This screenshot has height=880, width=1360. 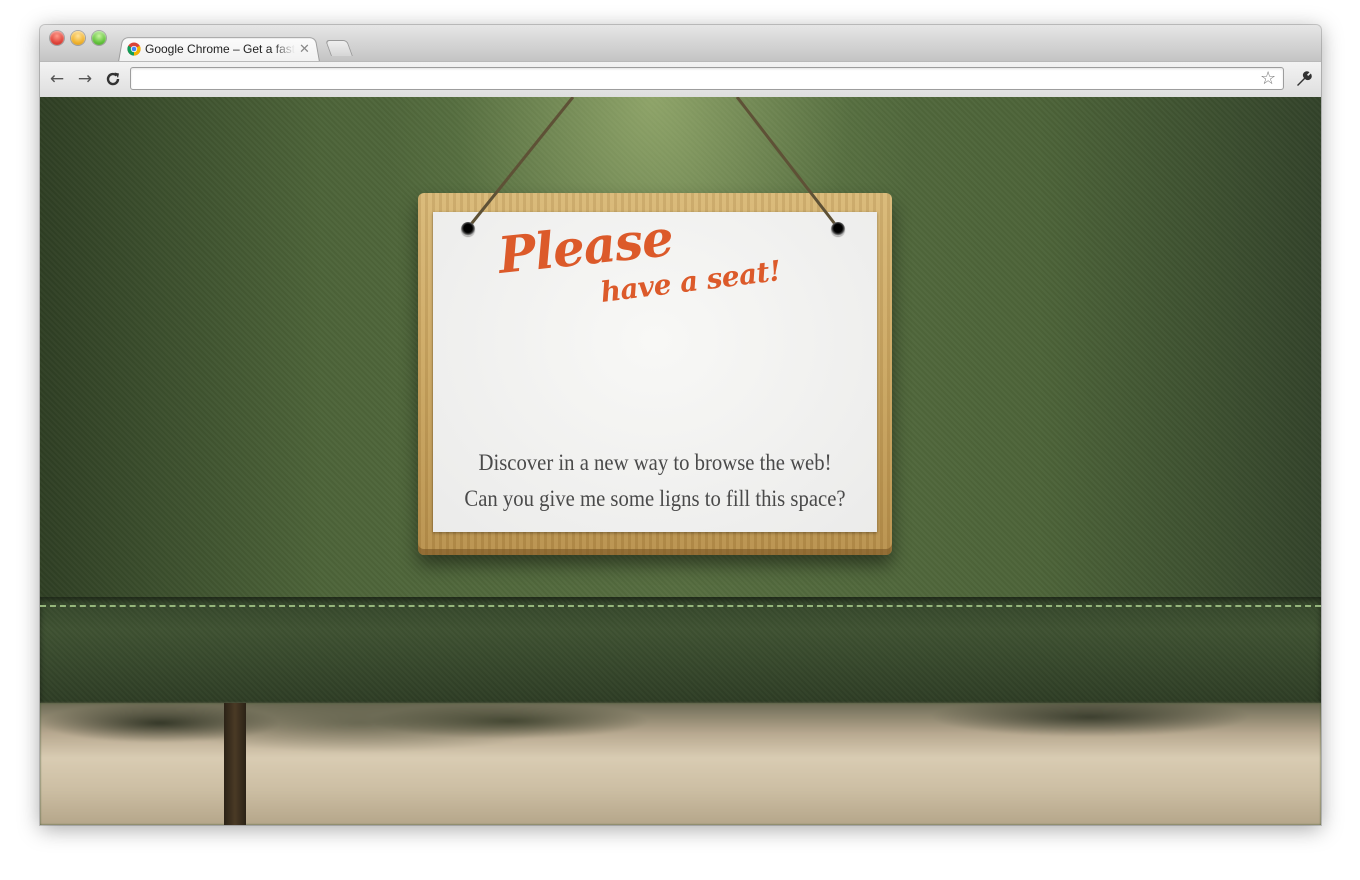 What do you see at coordinates (57, 79) in the screenshot?
I see `back-arrow-icon: ←` at bounding box center [57, 79].